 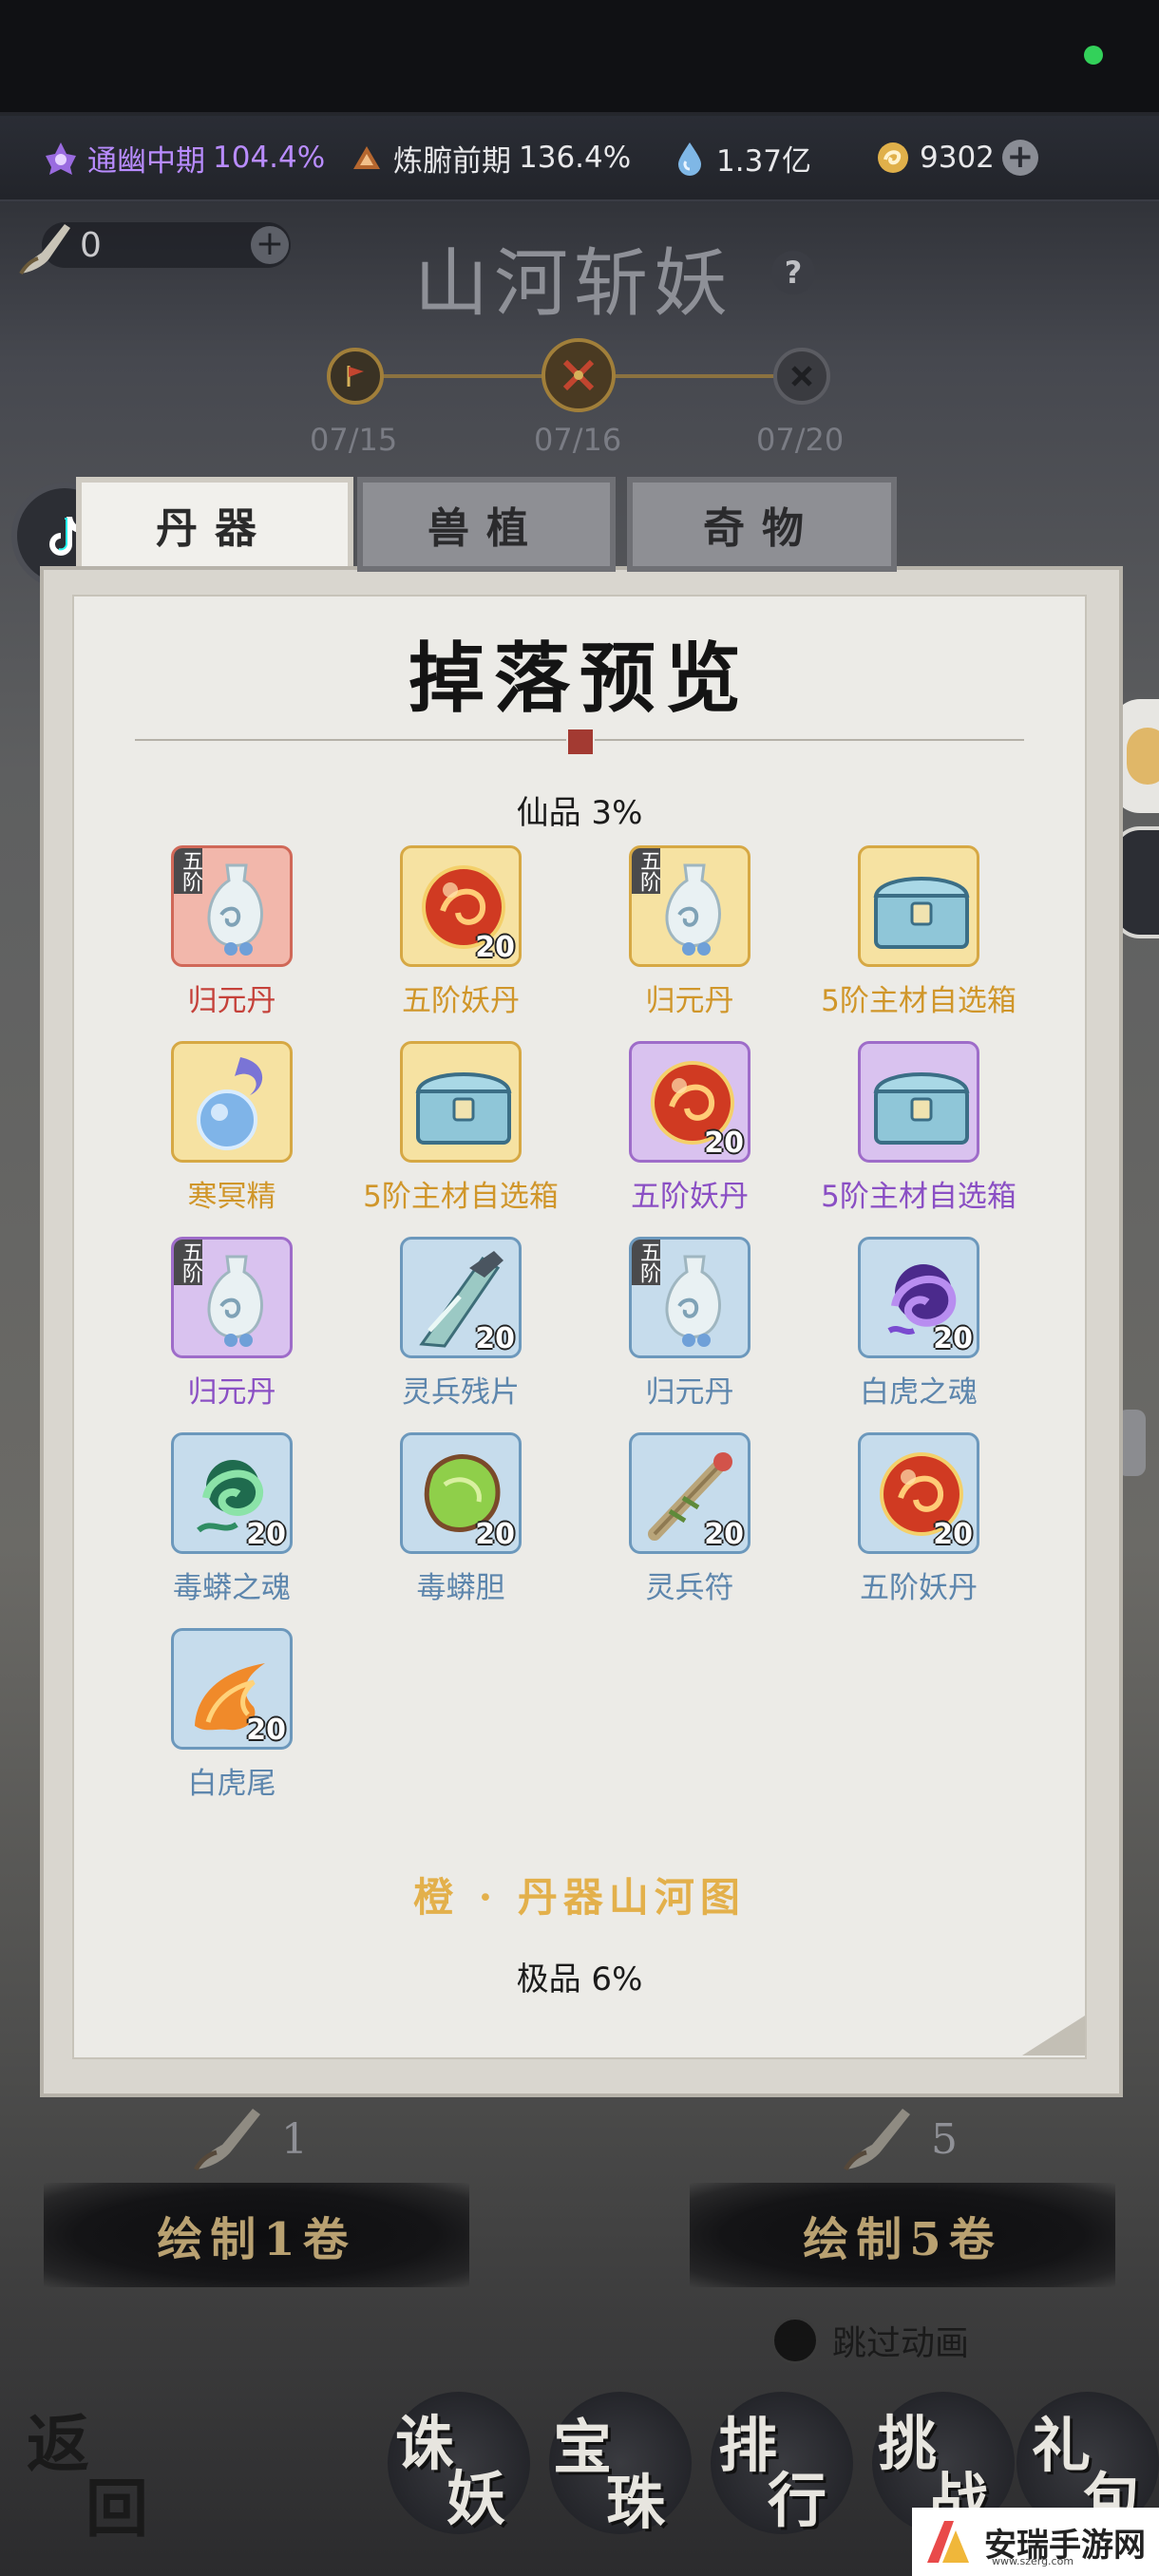 I want to click on body-stat: 炼腑前期 136.4%, so click(x=489, y=158).